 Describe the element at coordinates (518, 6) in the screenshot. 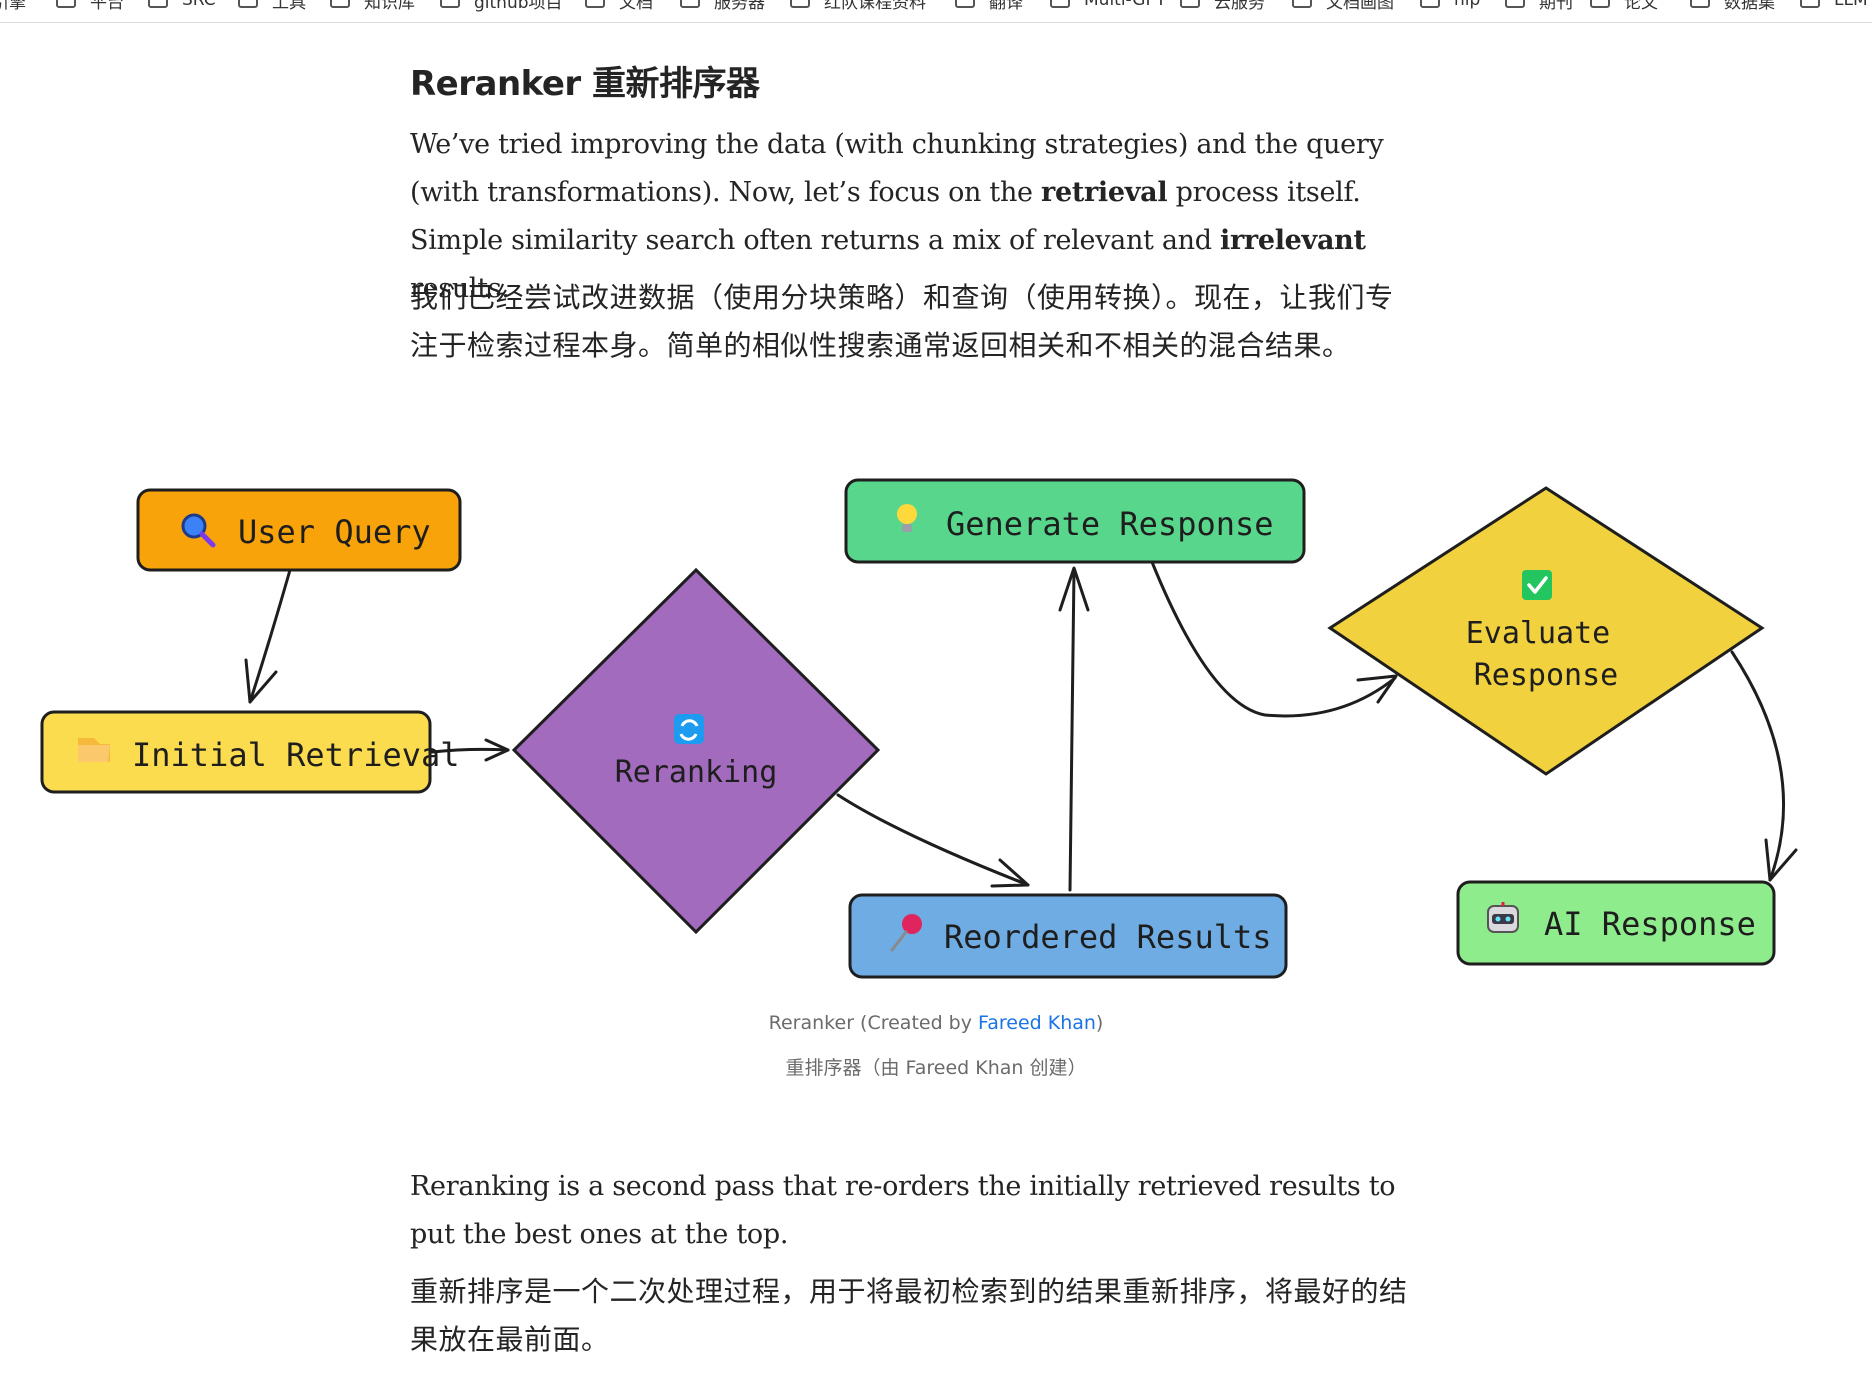

I see `bookmark-label: github项目` at that location.